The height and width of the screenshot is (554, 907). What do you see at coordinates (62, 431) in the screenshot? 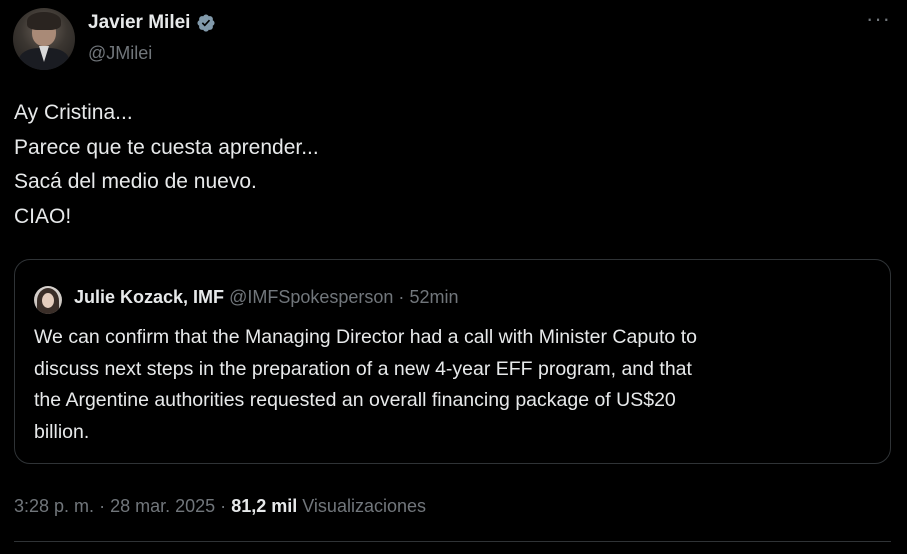
I see `quoted-line: billion.` at bounding box center [62, 431].